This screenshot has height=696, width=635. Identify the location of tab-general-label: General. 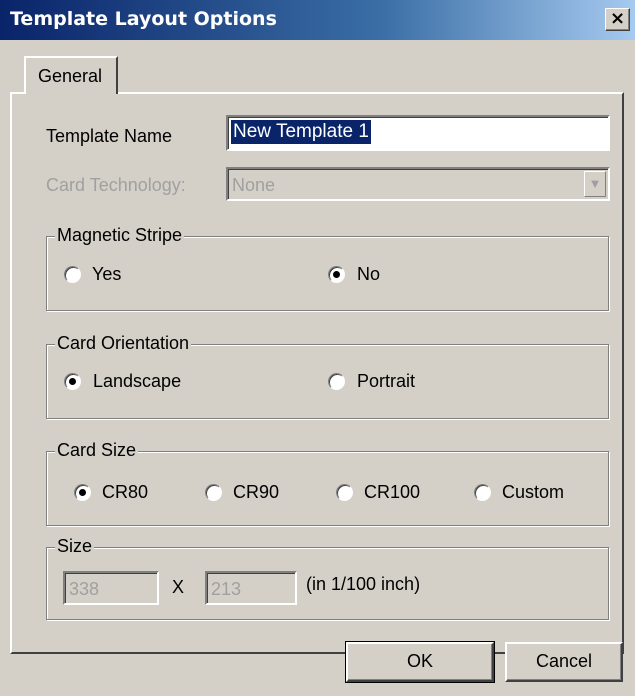
(70, 76).